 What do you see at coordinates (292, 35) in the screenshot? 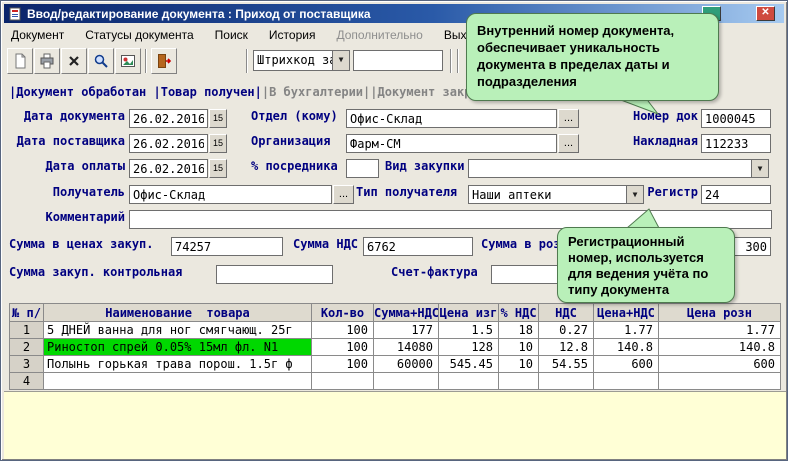
I see `menu-history: История` at bounding box center [292, 35].